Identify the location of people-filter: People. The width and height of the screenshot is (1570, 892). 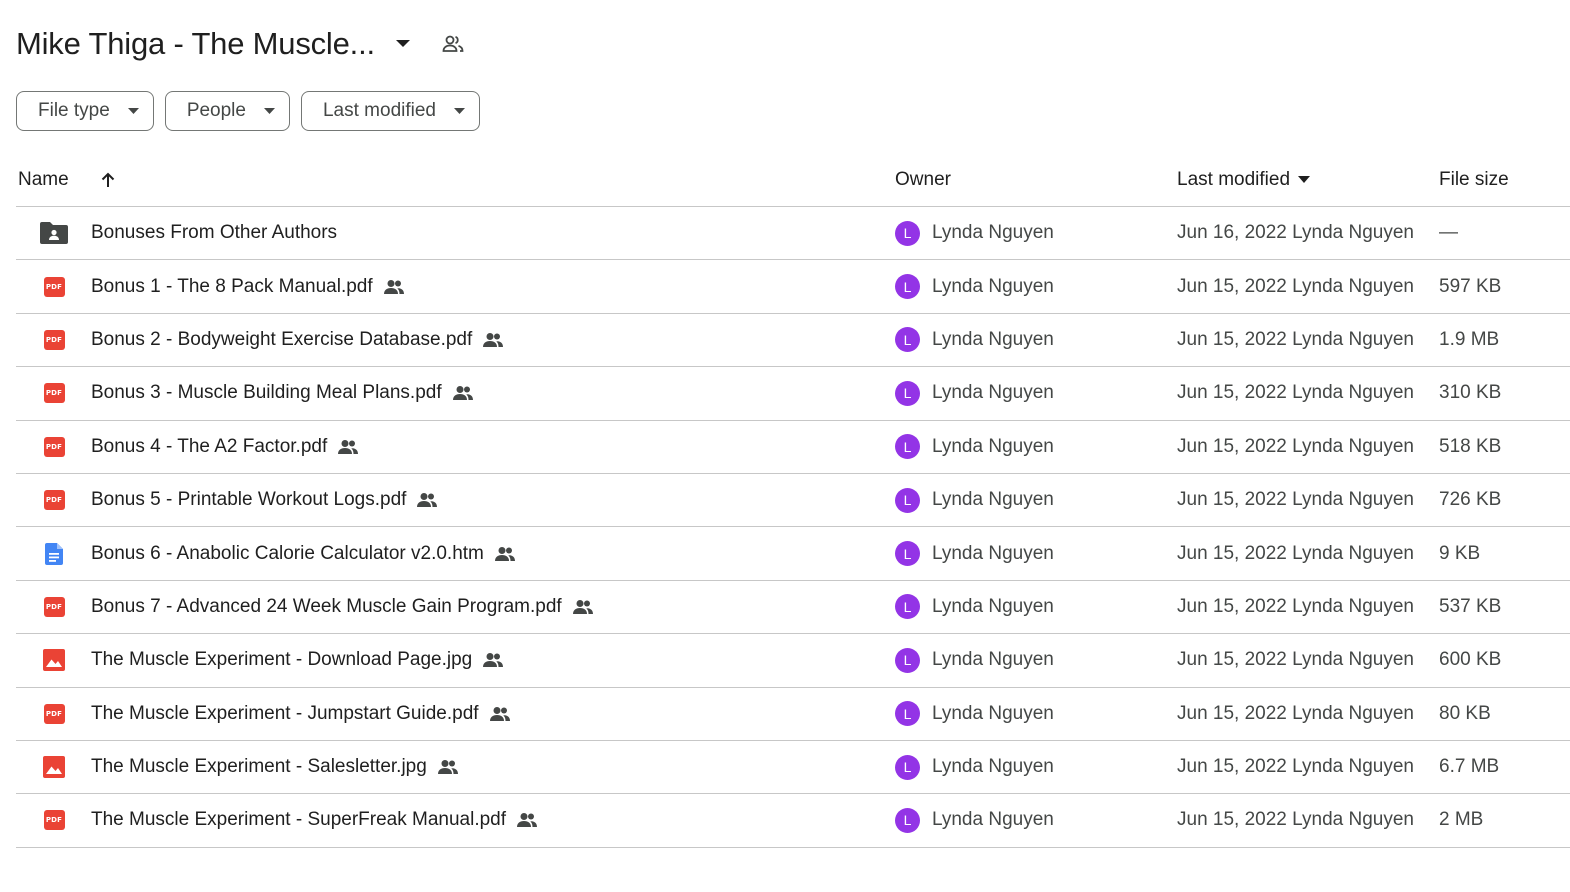
(227, 111).